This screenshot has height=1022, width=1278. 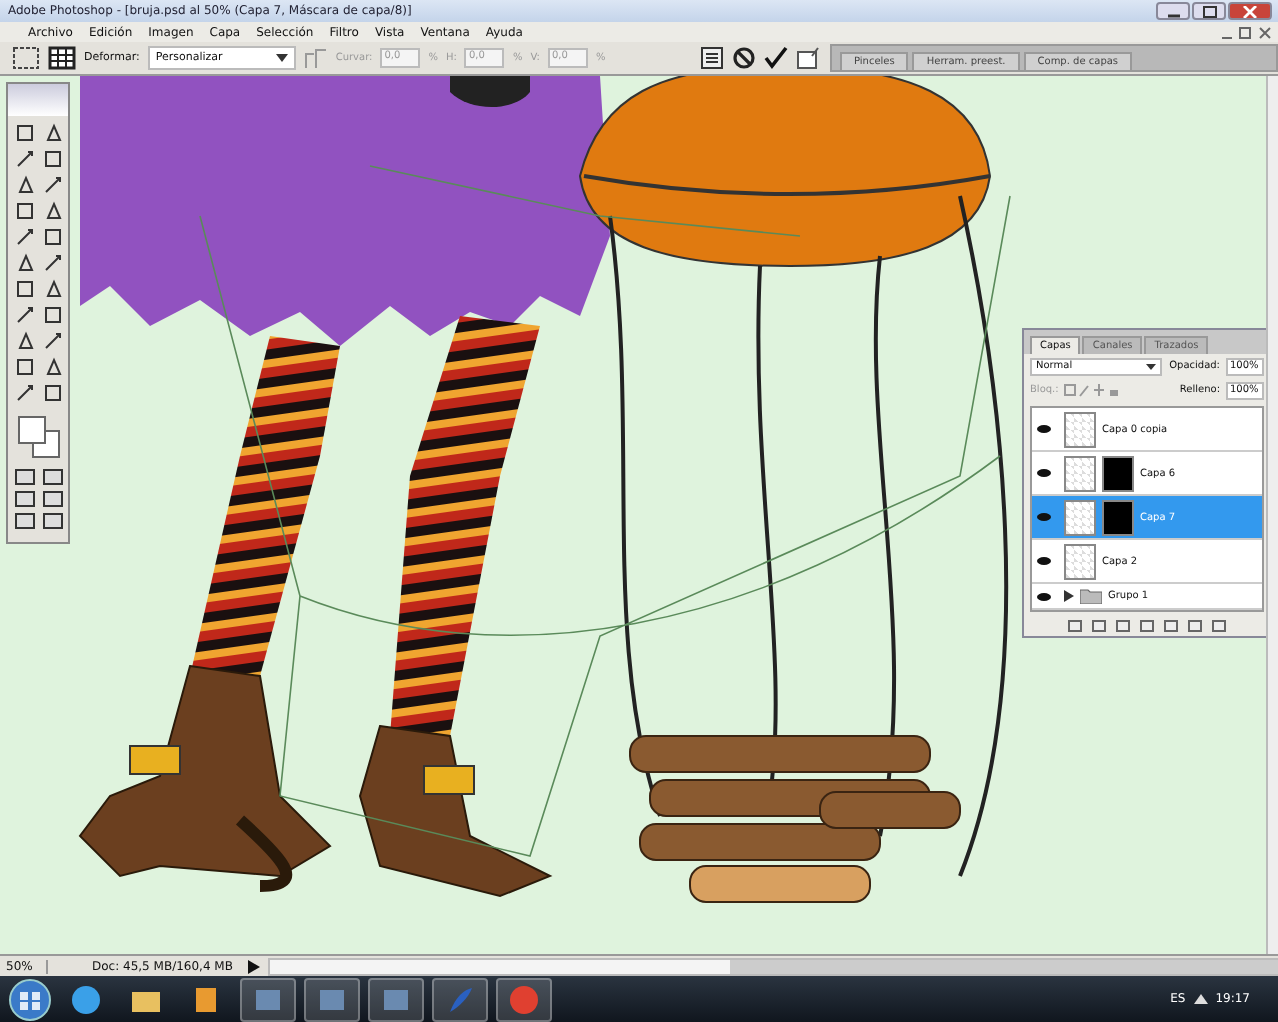 What do you see at coordinates (1272, 515) in the screenshot?
I see `vertical-scrollbar` at bounding box center [1272, 515].